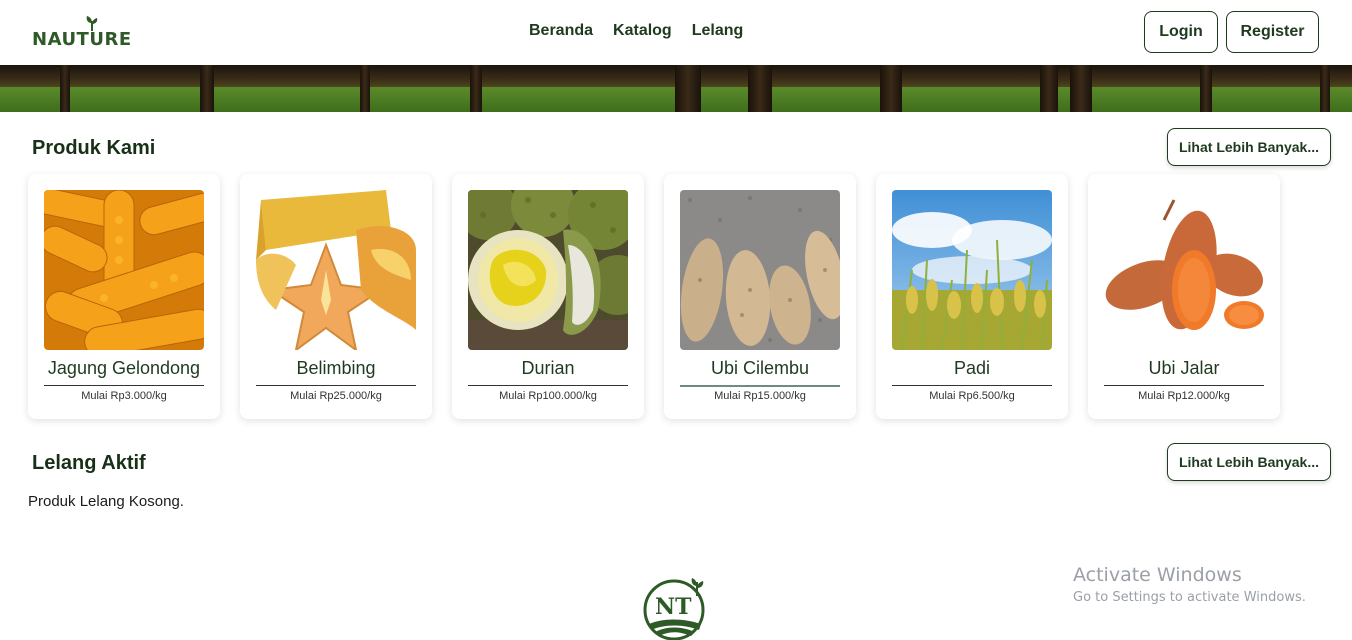 Image resolution: width=1352 pixels, height=640 pixels. I want to click on nav-link-beranda: Beranda, so click(561, 31).